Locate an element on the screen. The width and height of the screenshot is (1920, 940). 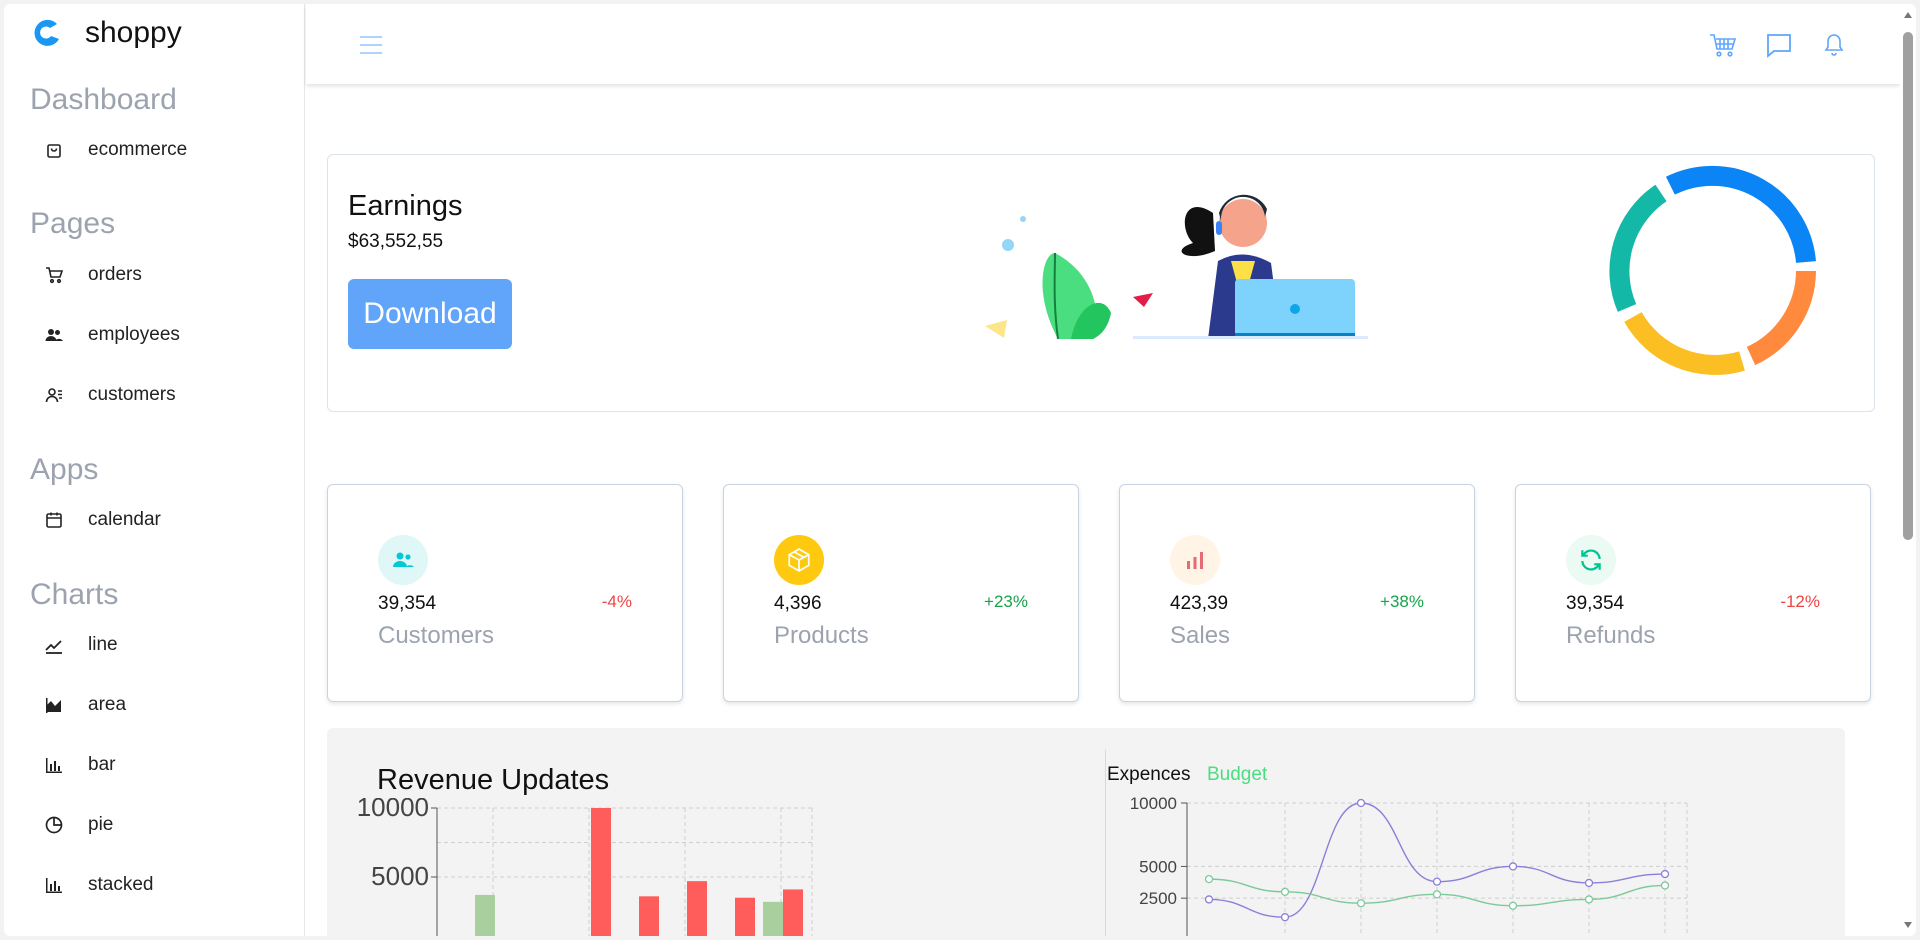
sidebar-item-label: ecommerce is located at coordinates (138, 149).